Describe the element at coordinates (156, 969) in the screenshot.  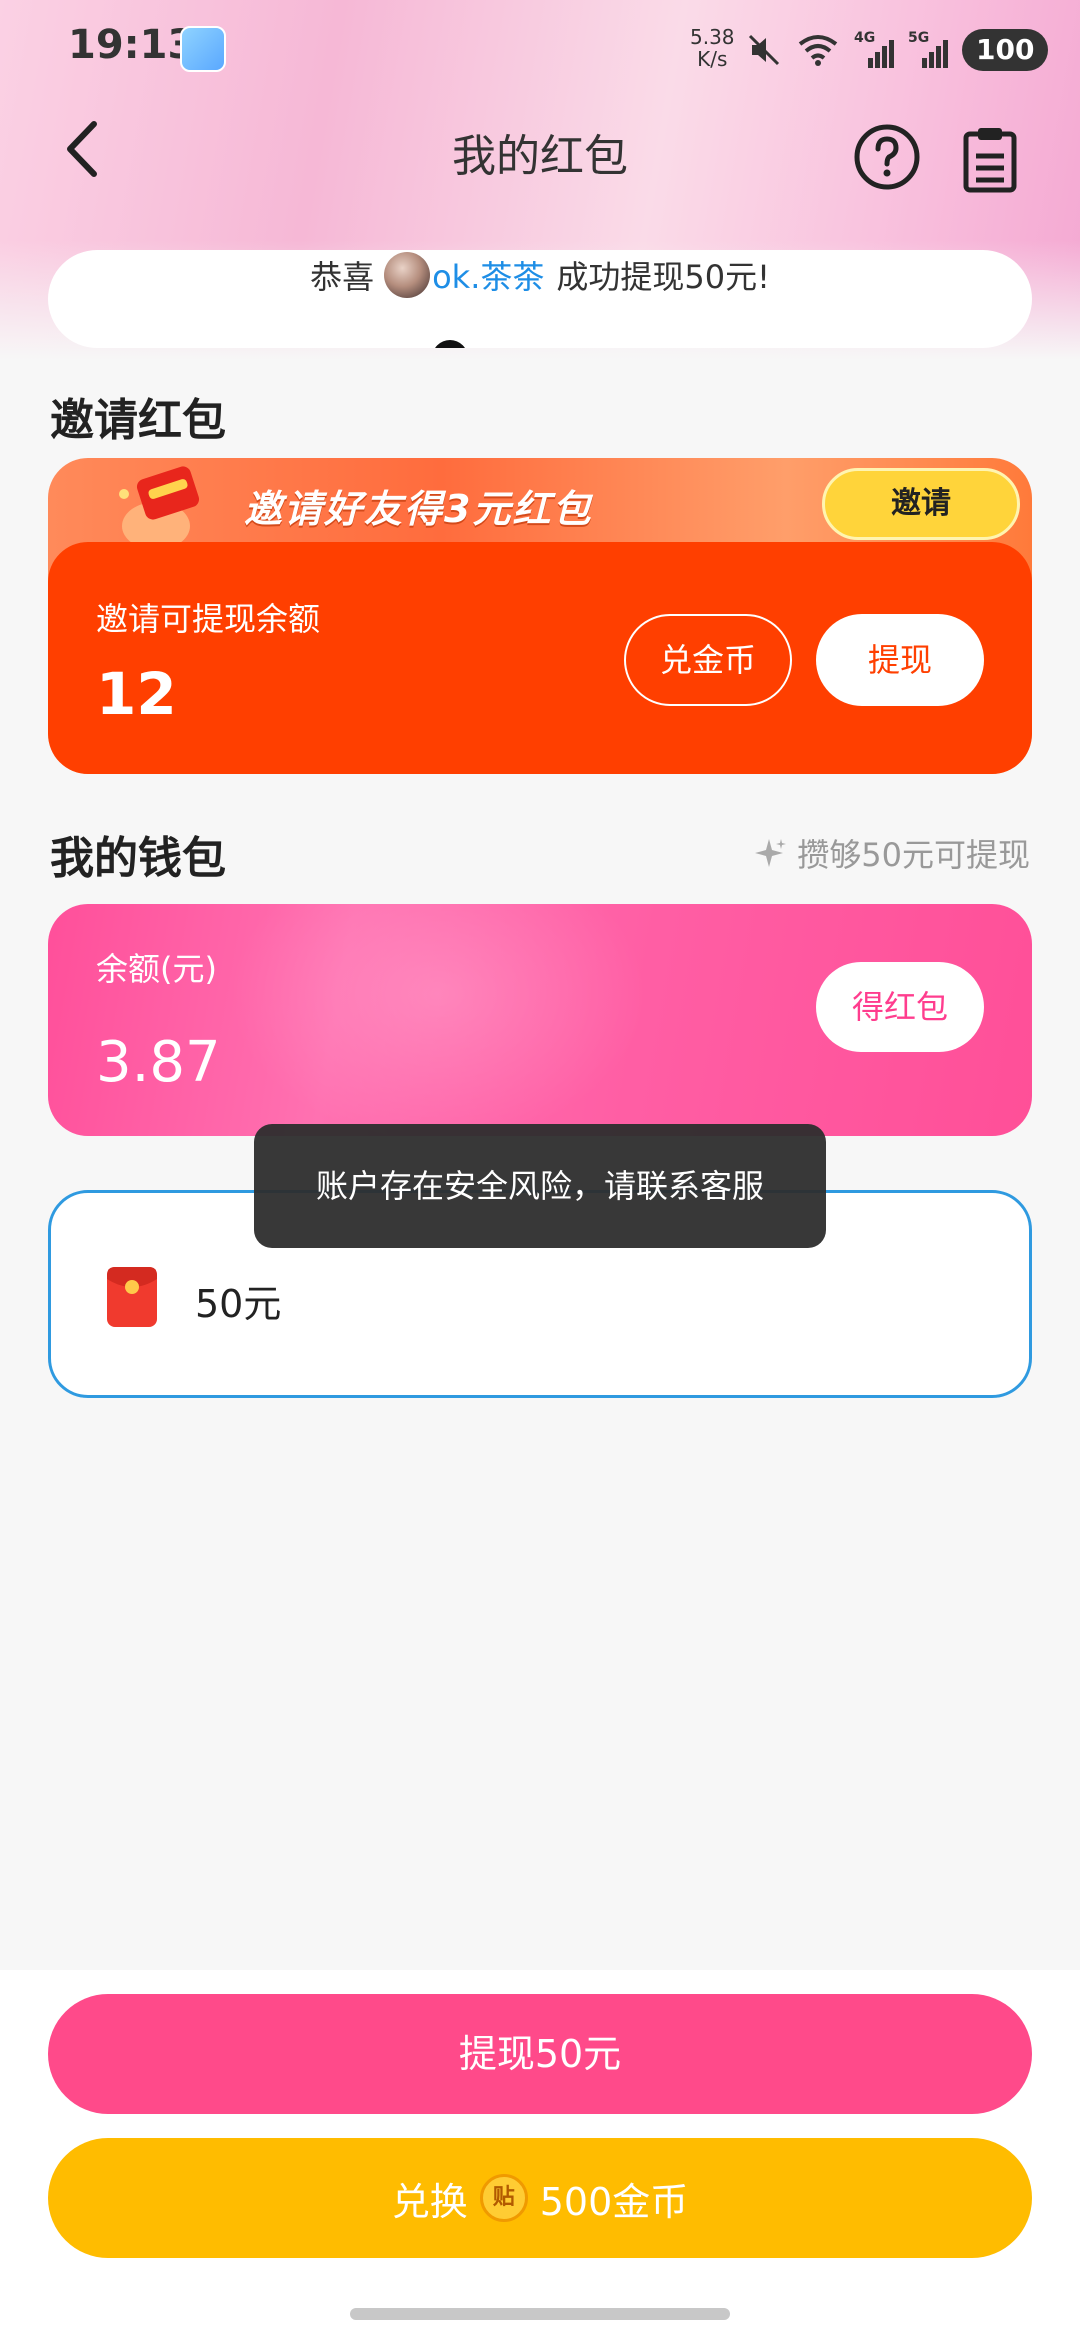
I see `wallet-balance-label: 余额(元)` at that location.